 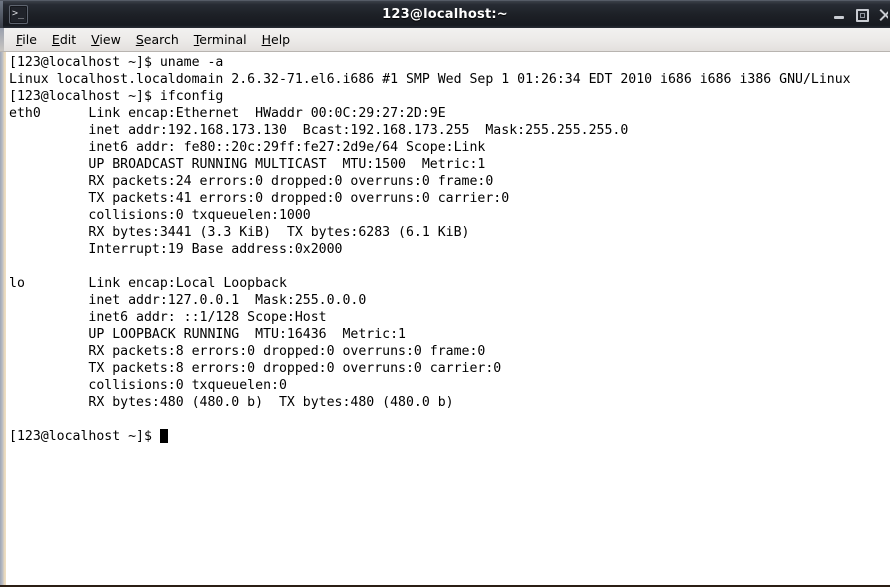 What do you see at coordinates (839, 15) in the screenshot?
I see `minimize-button` at bounding box center [839, 15].